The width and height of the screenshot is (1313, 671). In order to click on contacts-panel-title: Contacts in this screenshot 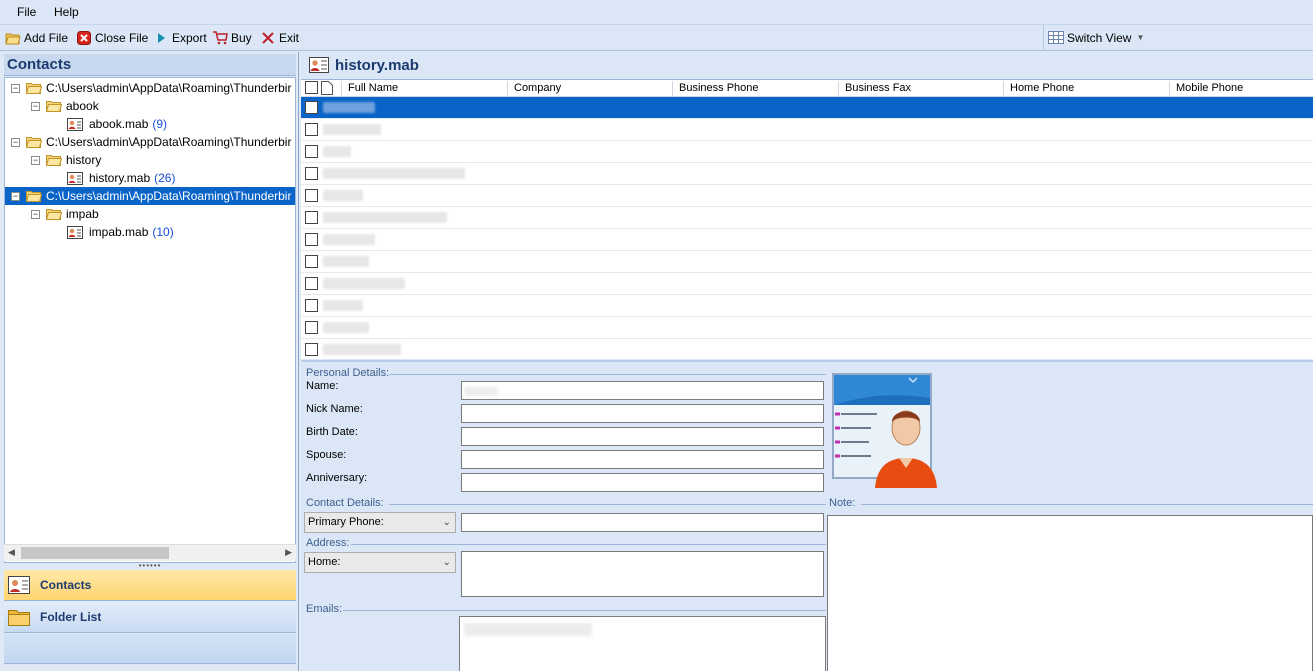, I will do `click(39, 64)`.